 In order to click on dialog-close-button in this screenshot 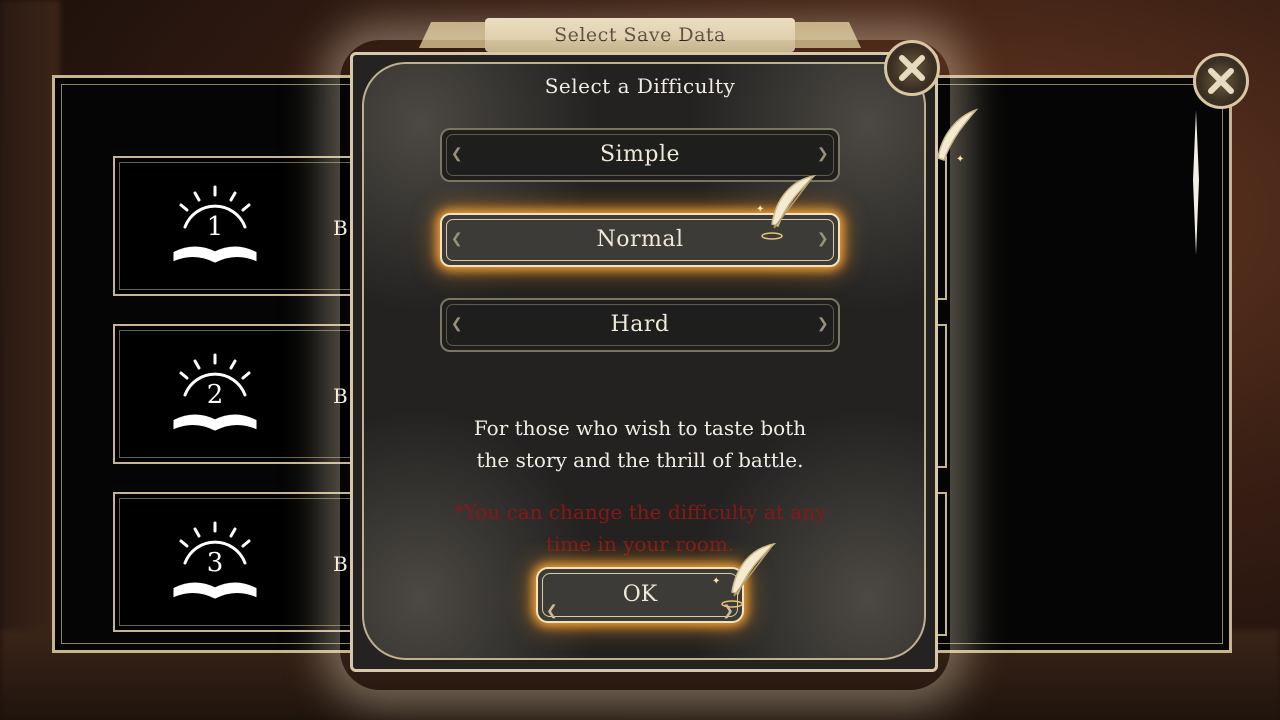, I will do `click(912, 68)`.